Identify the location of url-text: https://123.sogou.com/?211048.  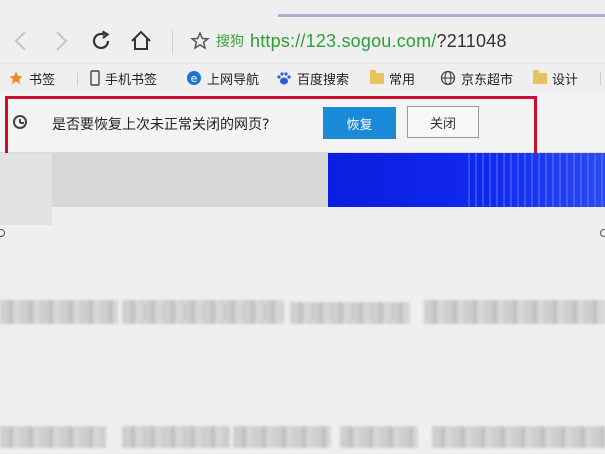
(378, 41).